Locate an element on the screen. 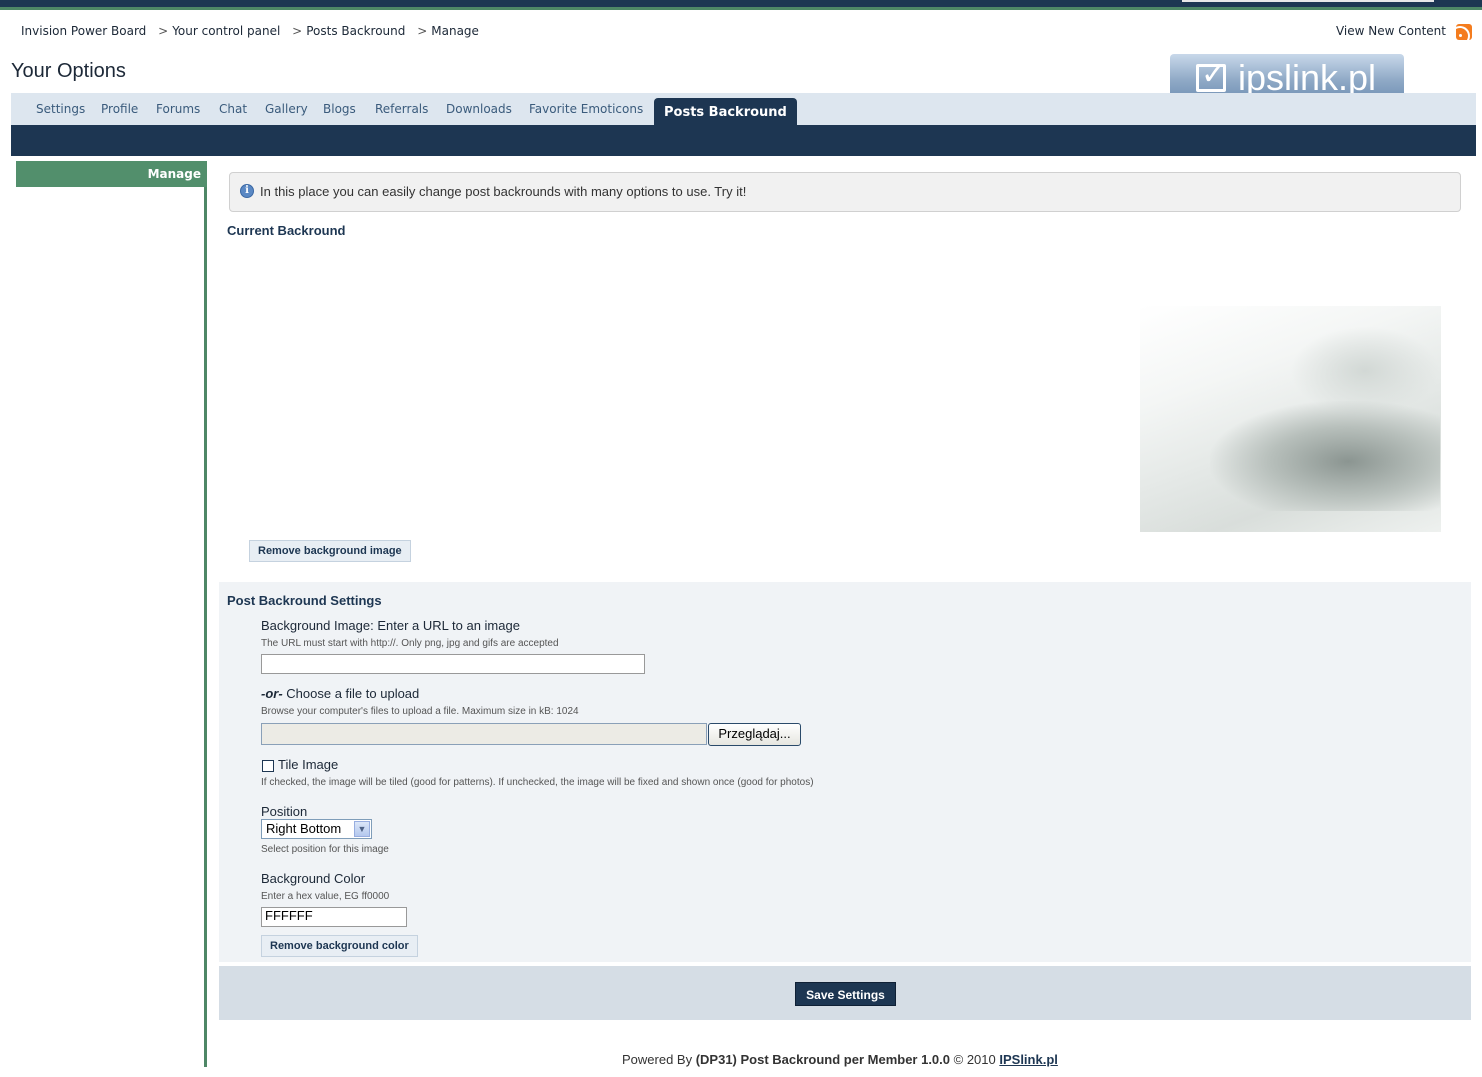  logo-text: ipslink.pl is located at coordinates (1307, 77).